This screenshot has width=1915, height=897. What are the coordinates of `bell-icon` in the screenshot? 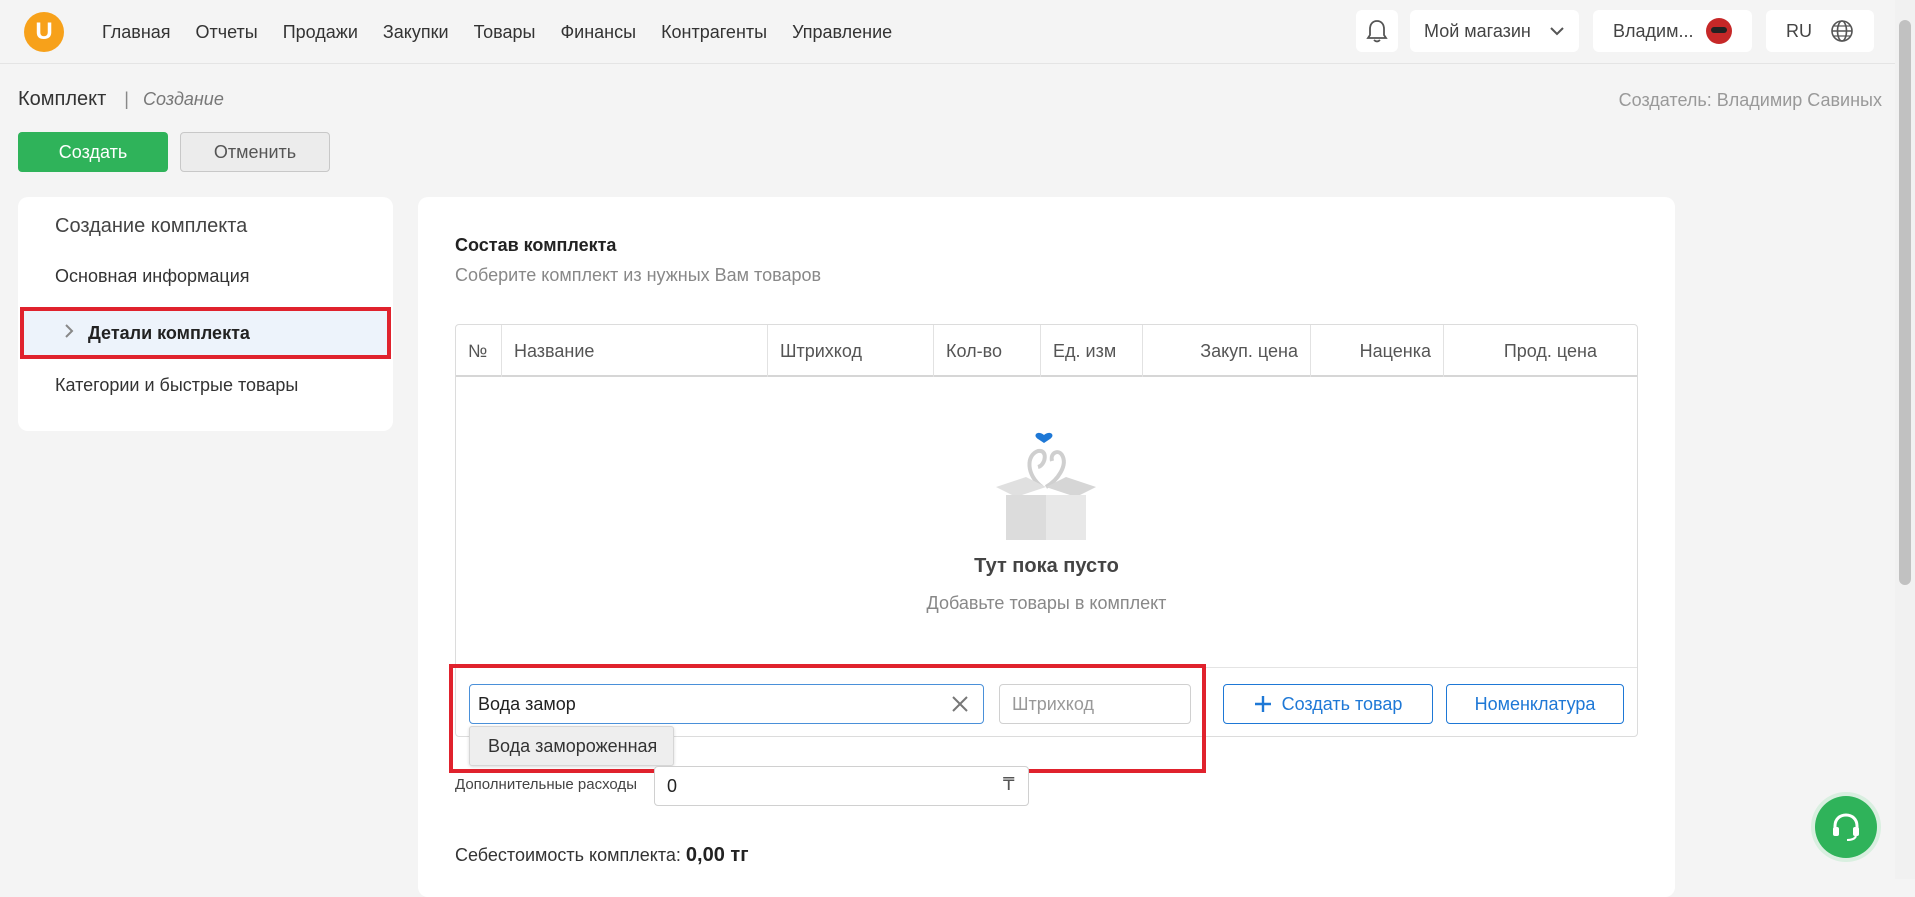 It's located at (1377, 31).